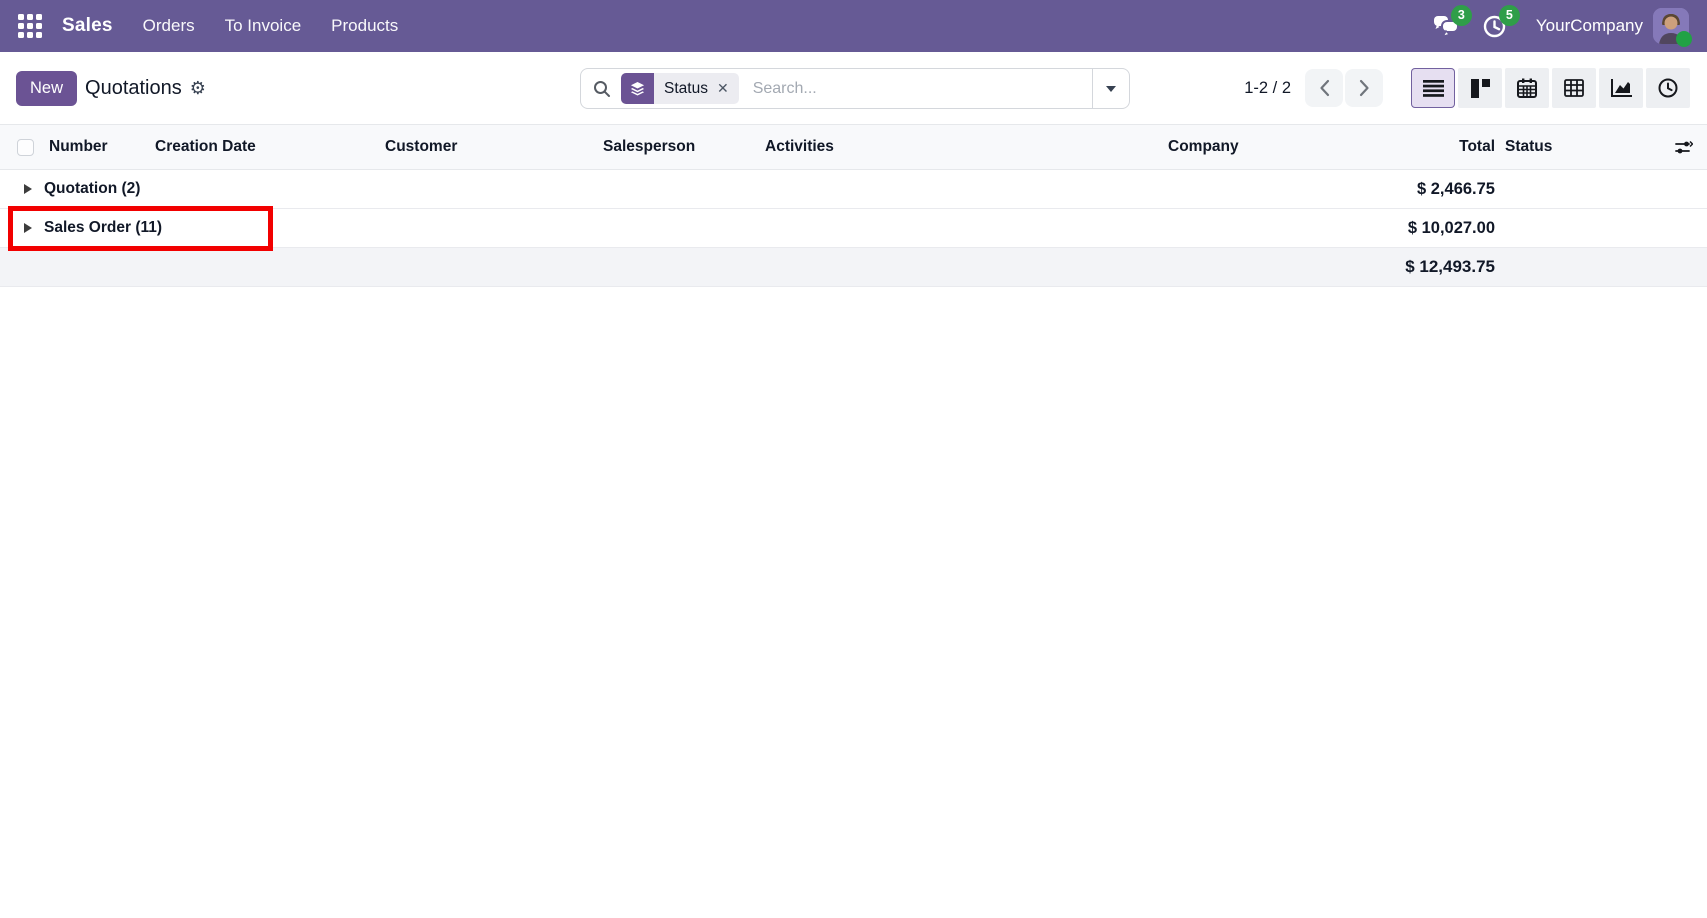 This screenshot has width=1707, height=918. I want to click on chevron-left-icon, so click(1324, 88).